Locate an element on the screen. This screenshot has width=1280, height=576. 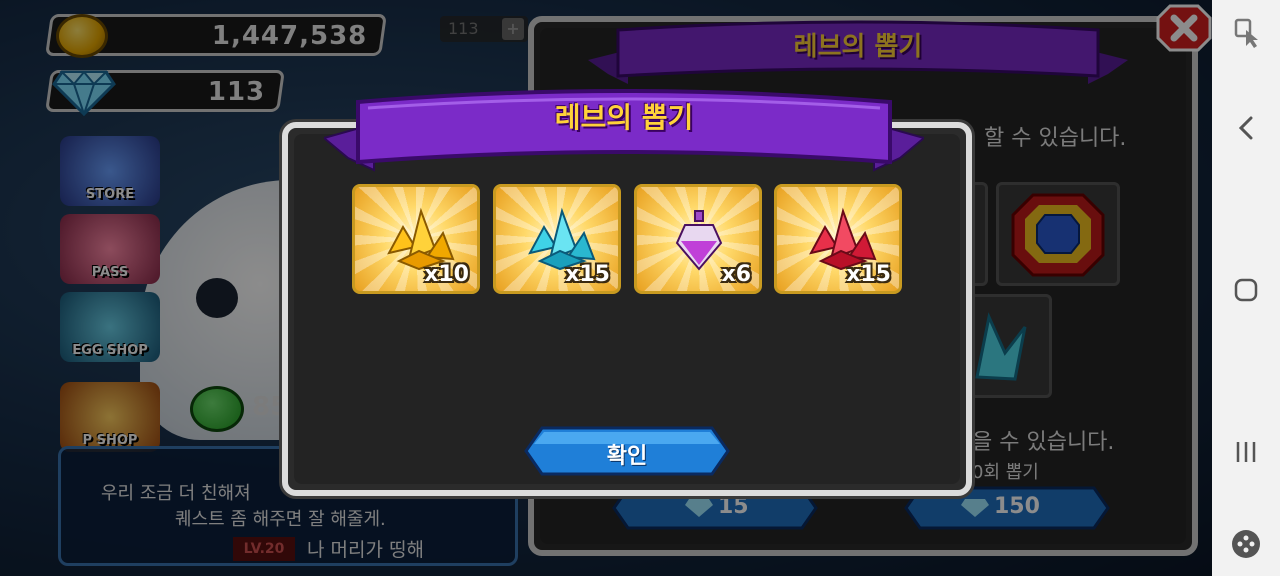
back-icon is located at coordinates (1246, 128).